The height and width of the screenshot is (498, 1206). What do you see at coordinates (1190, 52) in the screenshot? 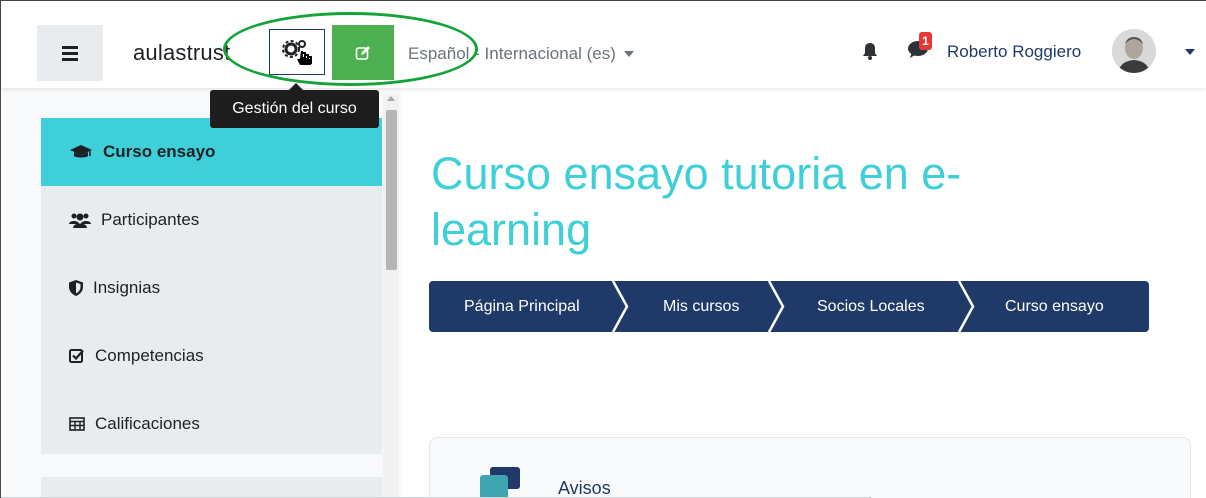
I see `user-menu-chevron-icon` at bounding box center [1190, 52].